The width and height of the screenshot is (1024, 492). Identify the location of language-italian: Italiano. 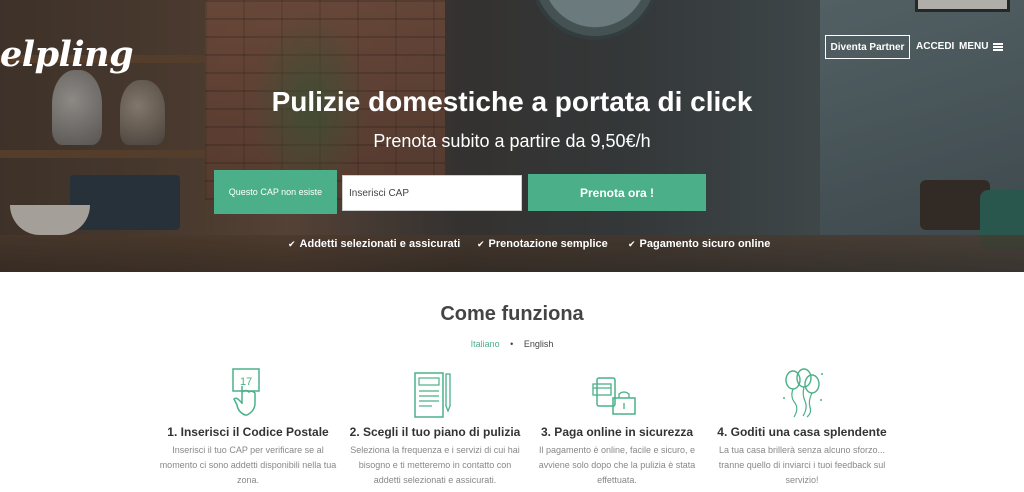
(485, 344).